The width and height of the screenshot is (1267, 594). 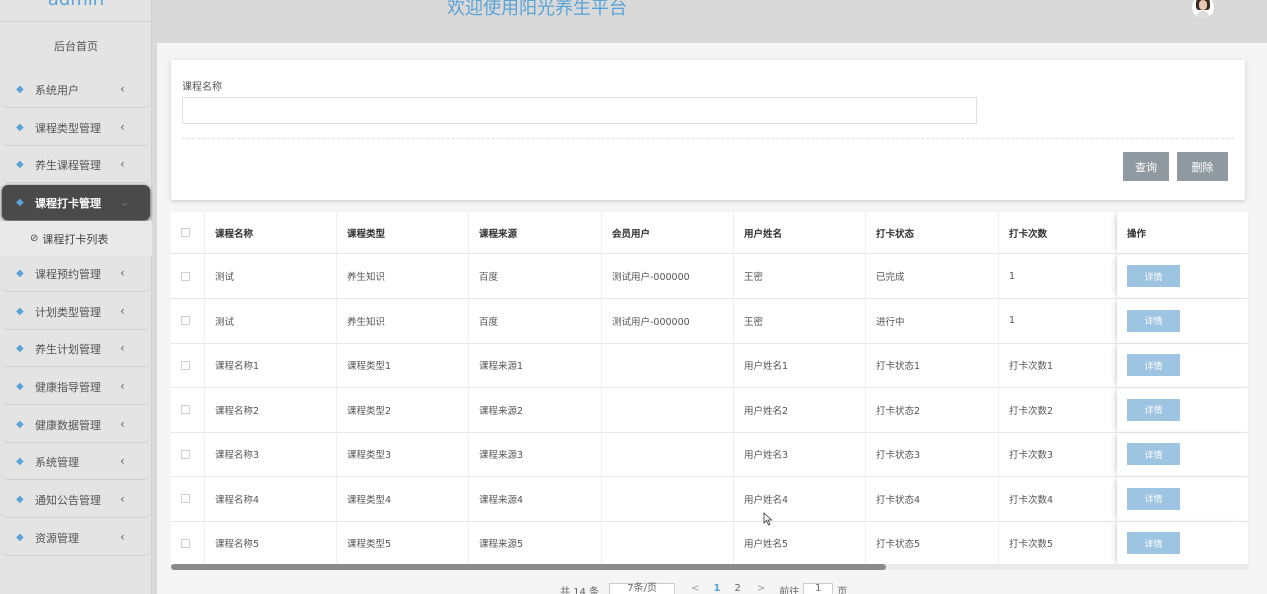 I want to click on table-row: 测试 养生知识 百度 测试用户-000000 王密 进行中 1 详情, so click(x=710, y=321).